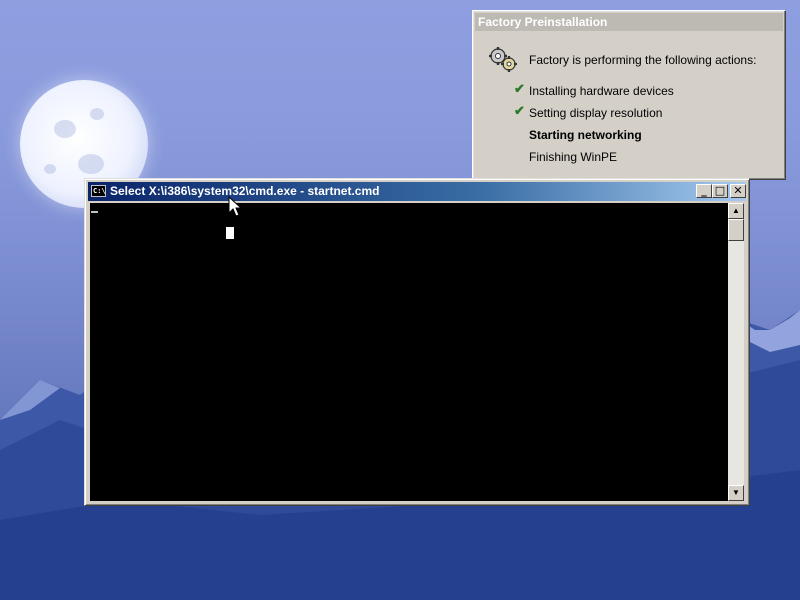 The image size is (800, 600). I want to click on action-setting-display: Setting display resolution, so click(596, 113).